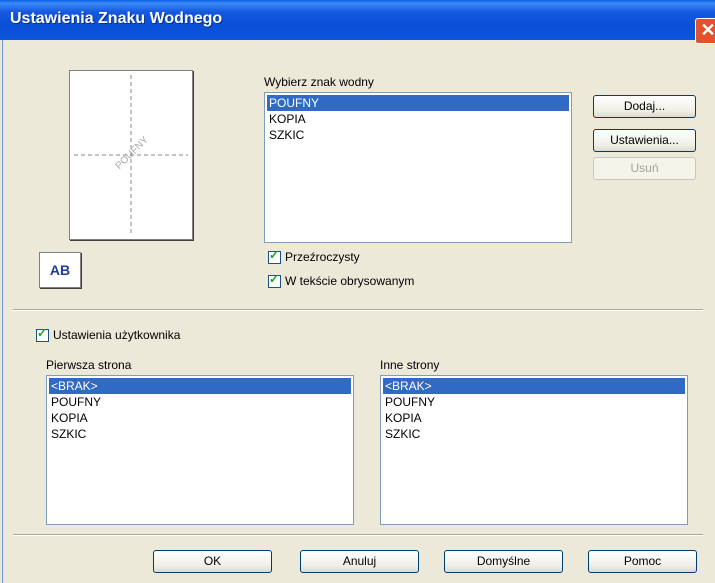  I want to click on watermark-listbox: POUFNY KOPIA SZKIC, so click(418, 167).